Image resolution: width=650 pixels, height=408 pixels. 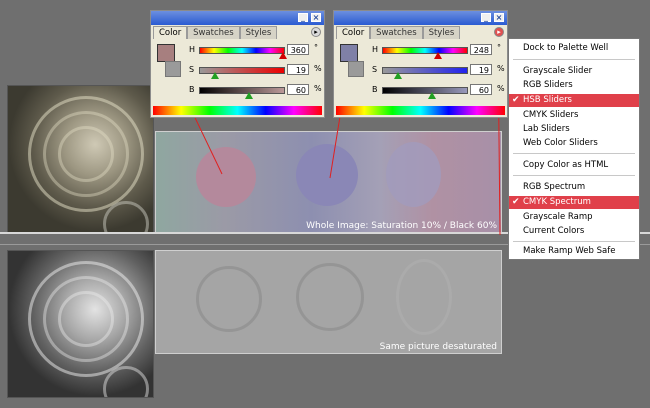 What do you see at coordinates (574, 115) in the screenshot?
I see `menu-item-cmyk-sliders: CMYK Sliders` at bounding box center [574, 115].